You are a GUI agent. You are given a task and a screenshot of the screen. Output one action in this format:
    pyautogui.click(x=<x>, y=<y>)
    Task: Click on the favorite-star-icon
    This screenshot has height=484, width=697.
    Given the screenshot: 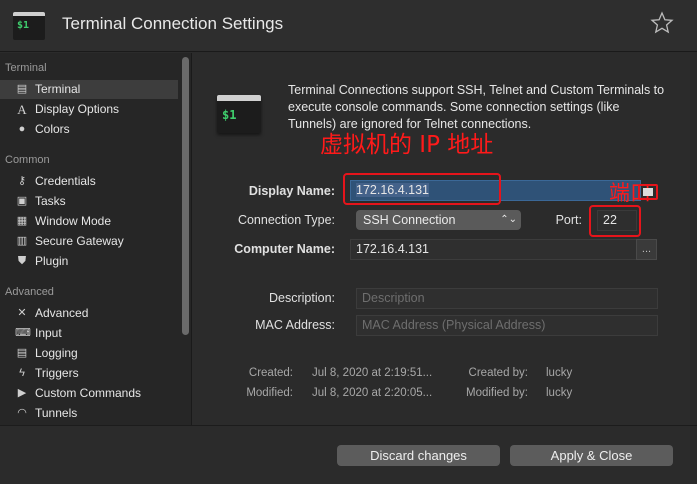 What is the action you would take?
    pyautogui.click(x=662, y=23)
    